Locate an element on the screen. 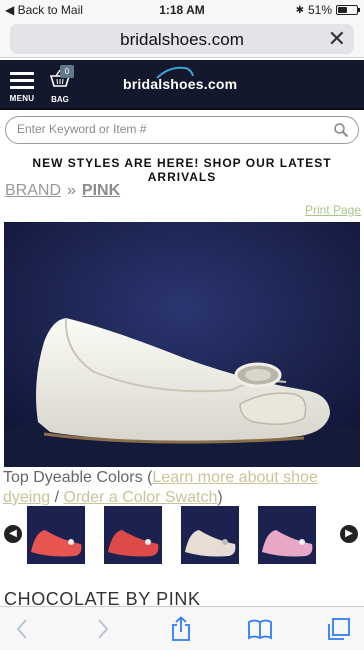 The image size is (364, 650). battery-percent: 51% is located at coordinates (319, 10).